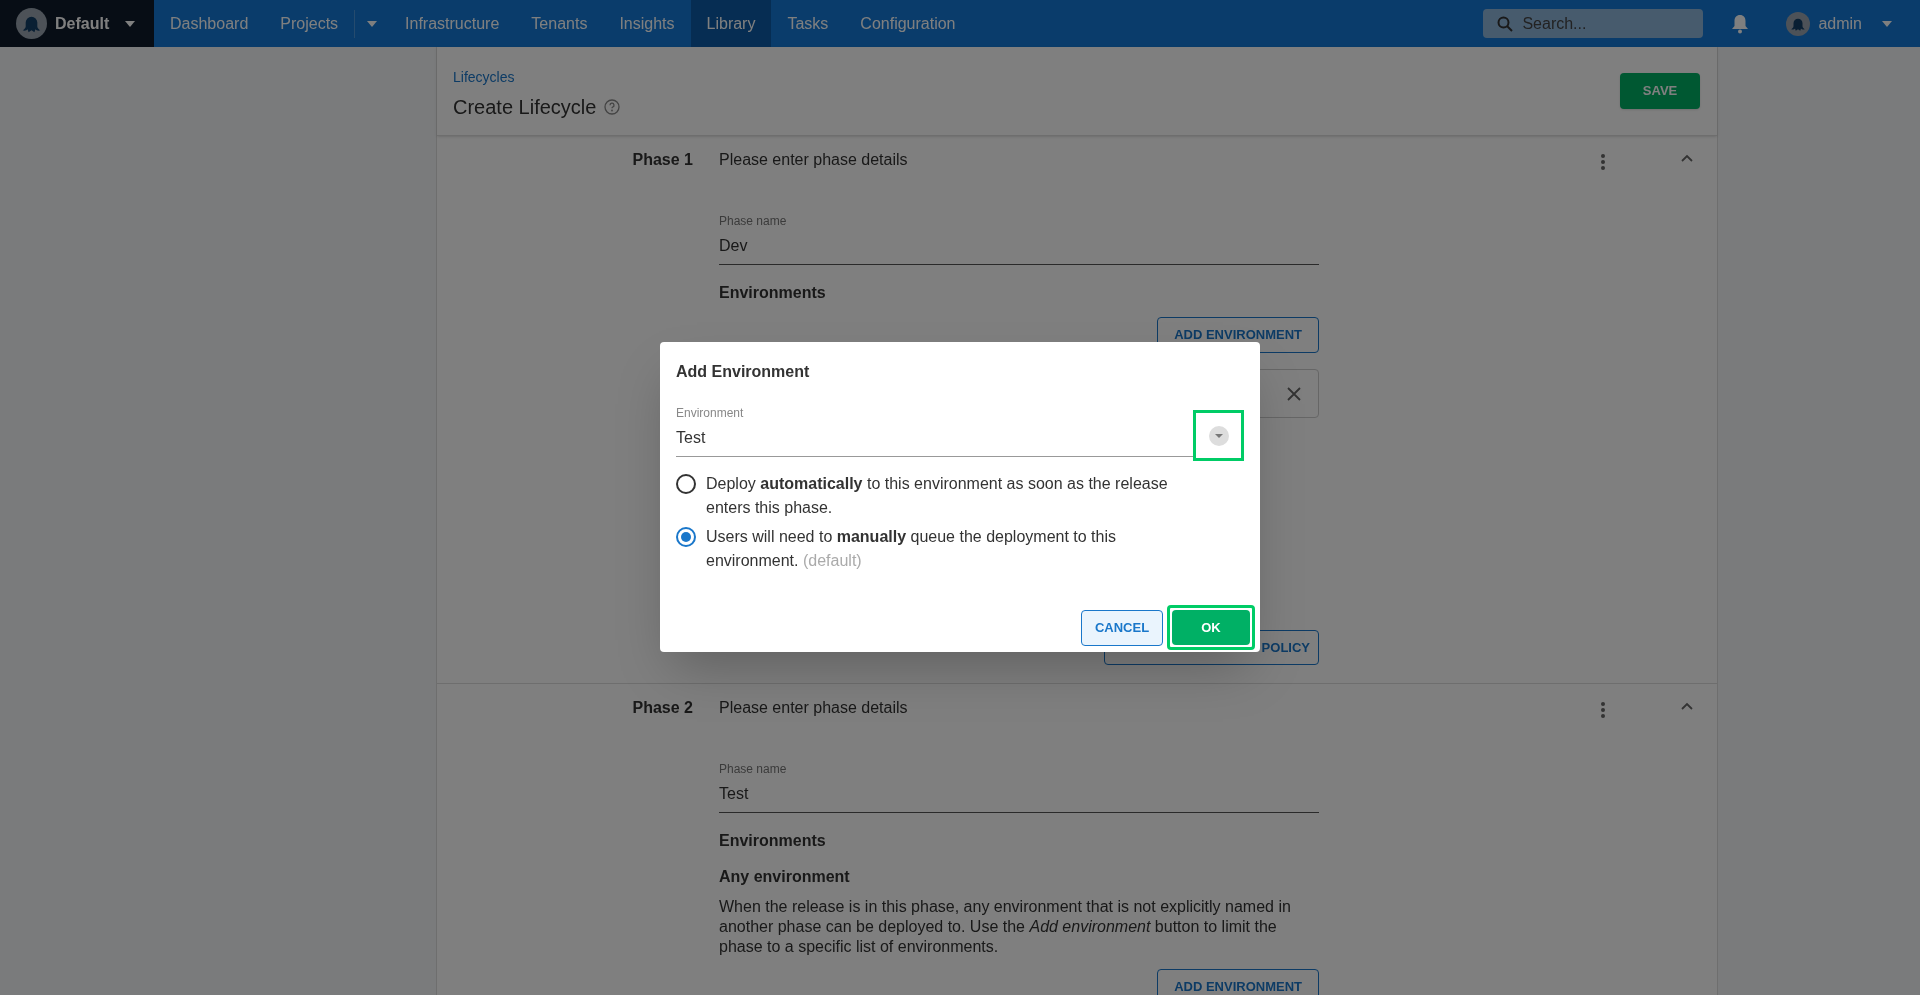  Describe the element at coordinates (662, 708) in the screenshot. I see `phase-label: Phase 2` at that location.